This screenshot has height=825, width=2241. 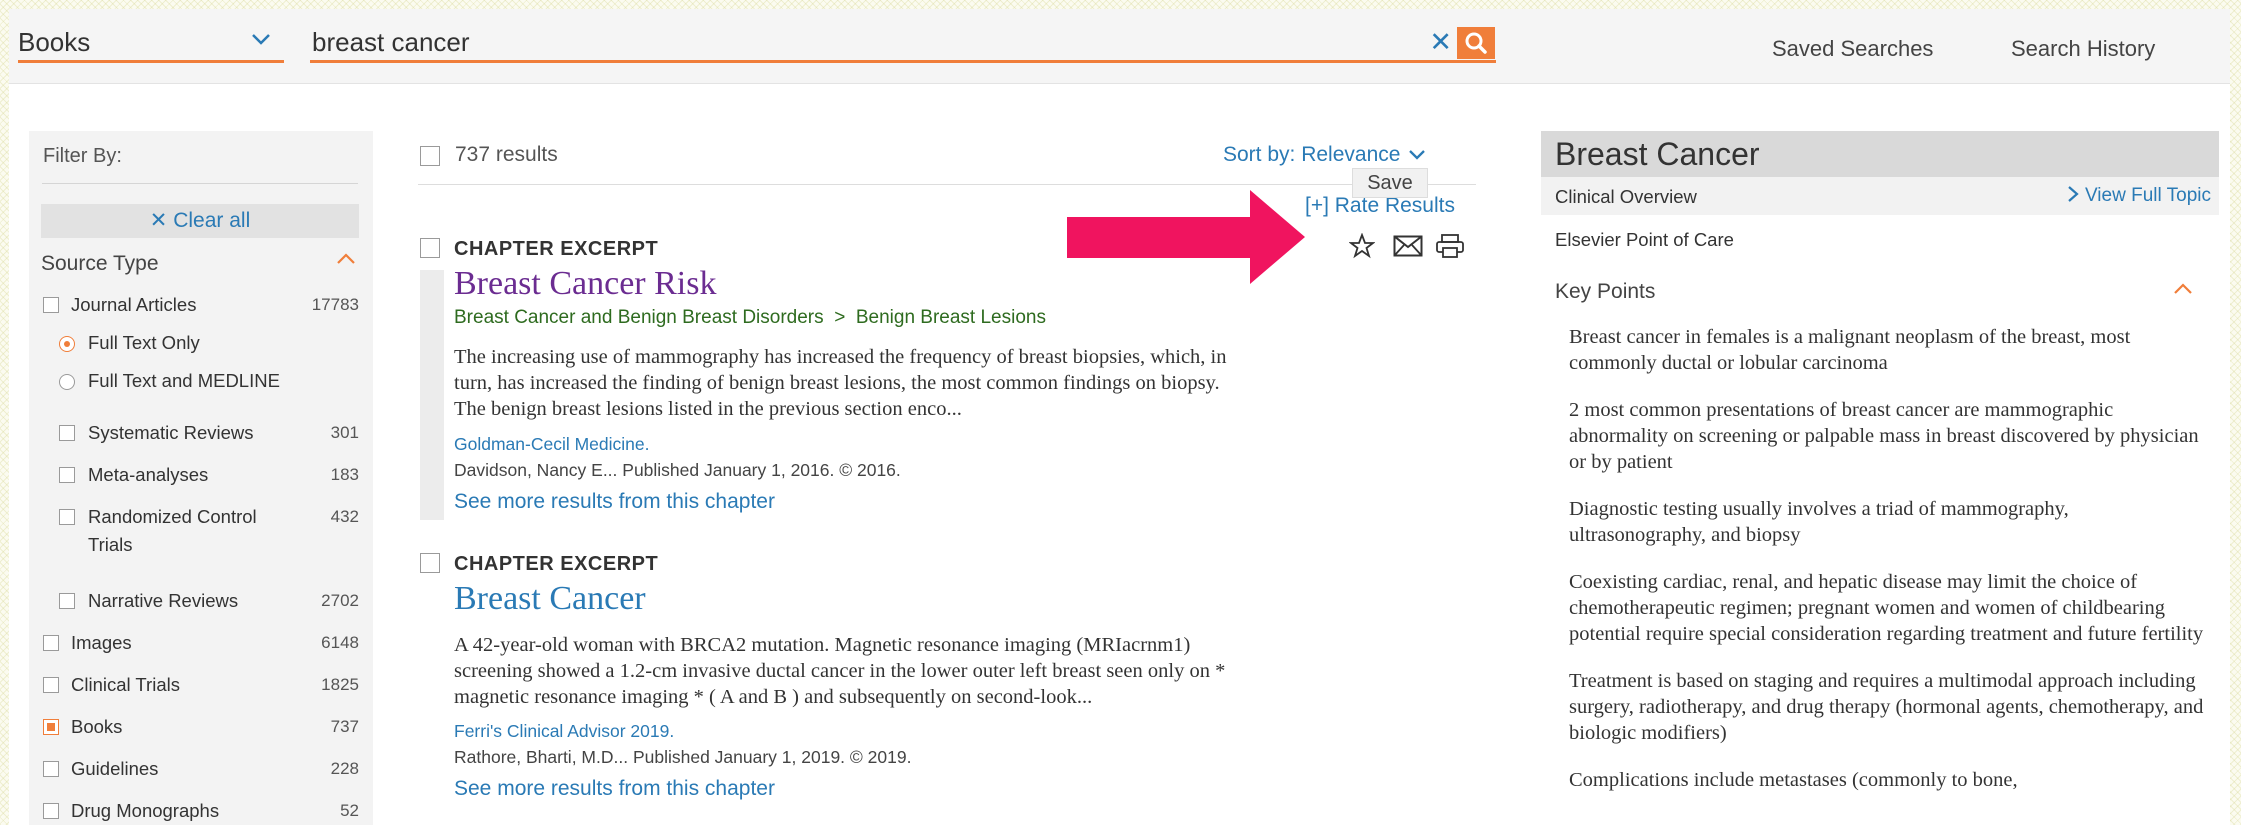 What do you see at coordinates (432, 395) in the screenshot?
I see `result-highlight-bar` at bounding box center [432, 395].